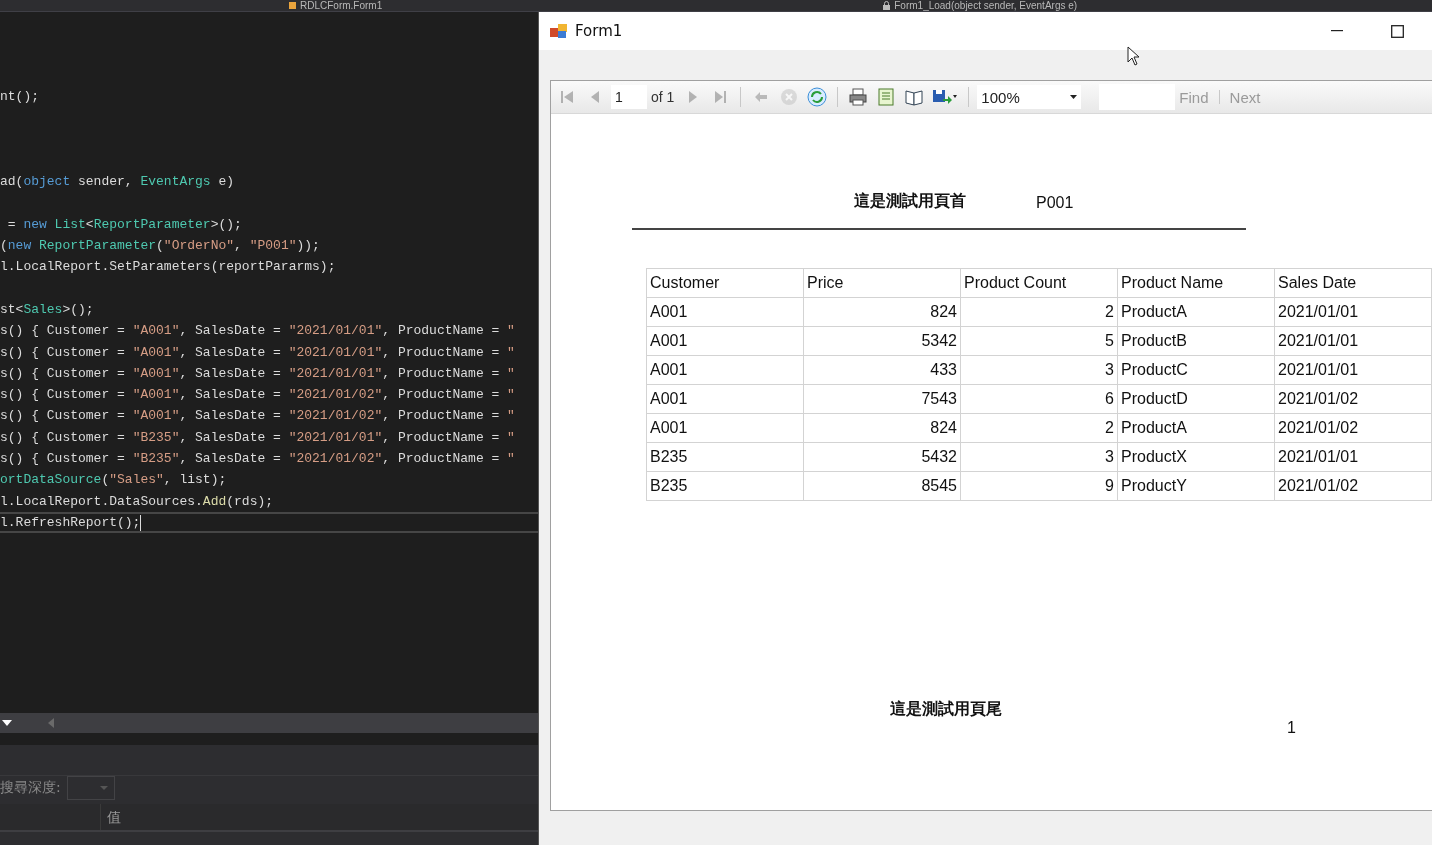  I want to click on table-cell: ProductY, so click(1196, 486).